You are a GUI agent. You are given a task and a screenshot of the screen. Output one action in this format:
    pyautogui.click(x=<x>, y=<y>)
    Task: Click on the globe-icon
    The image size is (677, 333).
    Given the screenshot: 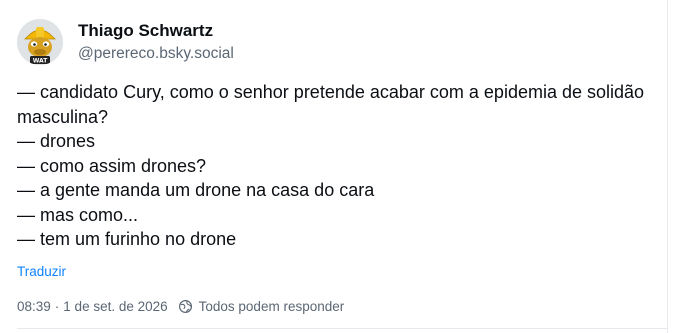 What is the action you would take?
    pyautogui.click(x=185, y=306)
    